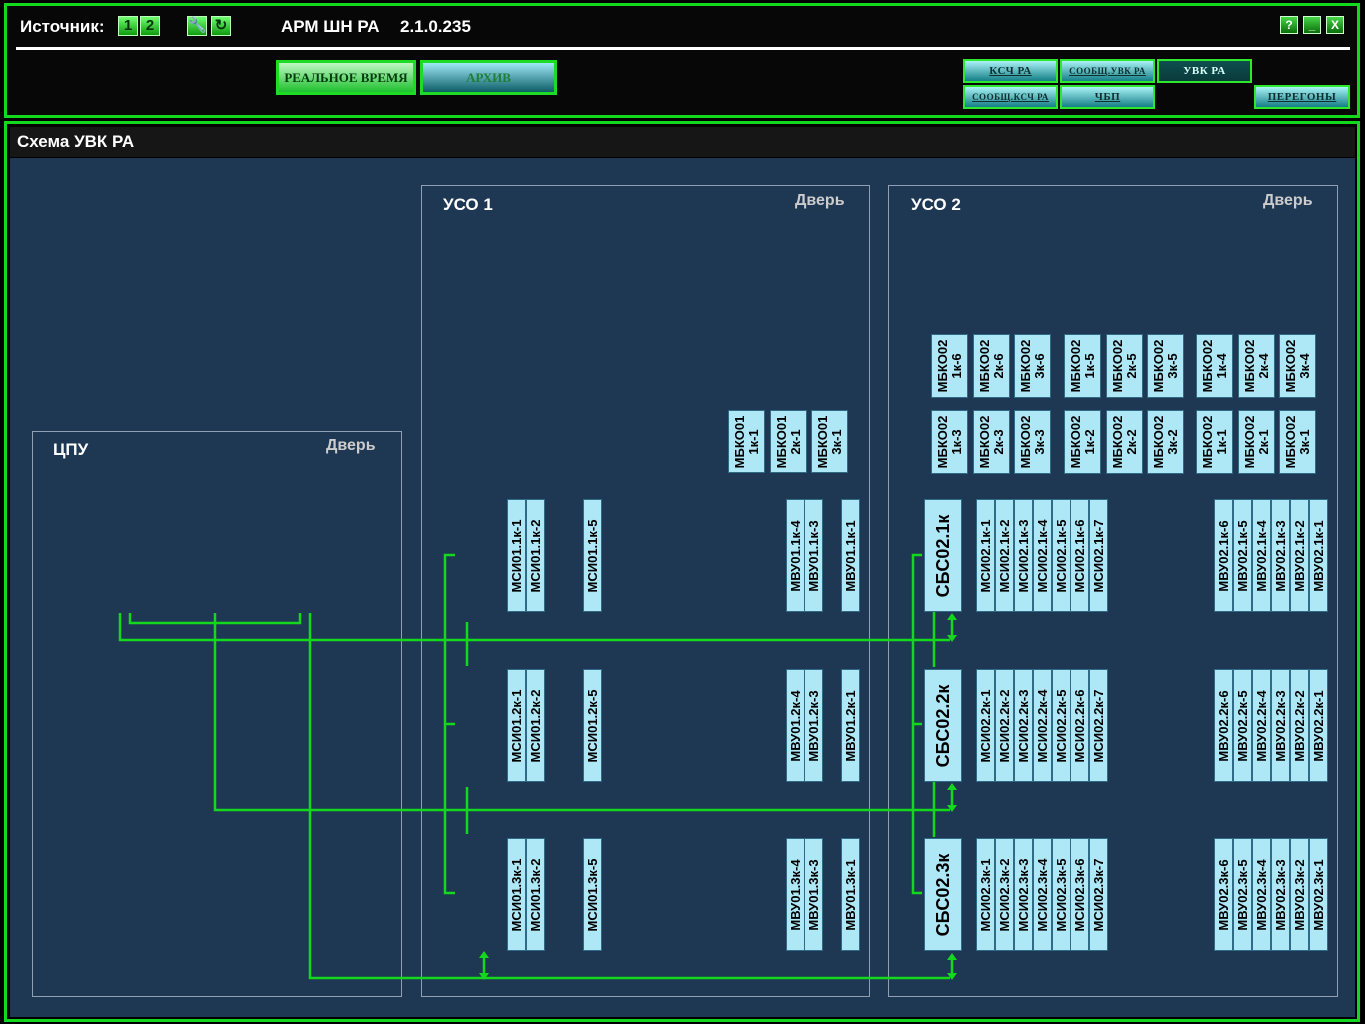  What do you see at coordinates (985, 894) in the screenshot?
I see `module-block: МСИ02.3к-1` at bounding box center [985, 894].